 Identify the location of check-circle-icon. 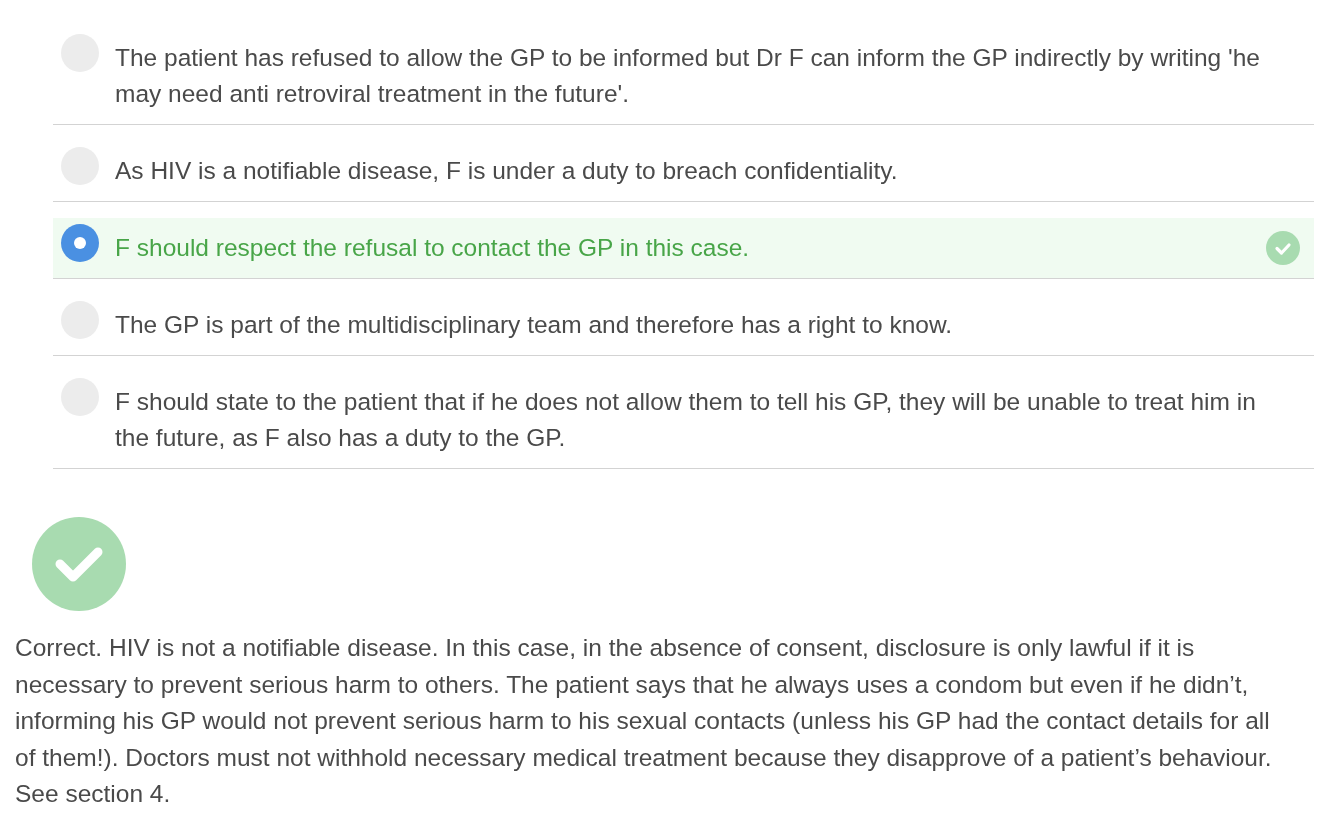
(1283, 248).